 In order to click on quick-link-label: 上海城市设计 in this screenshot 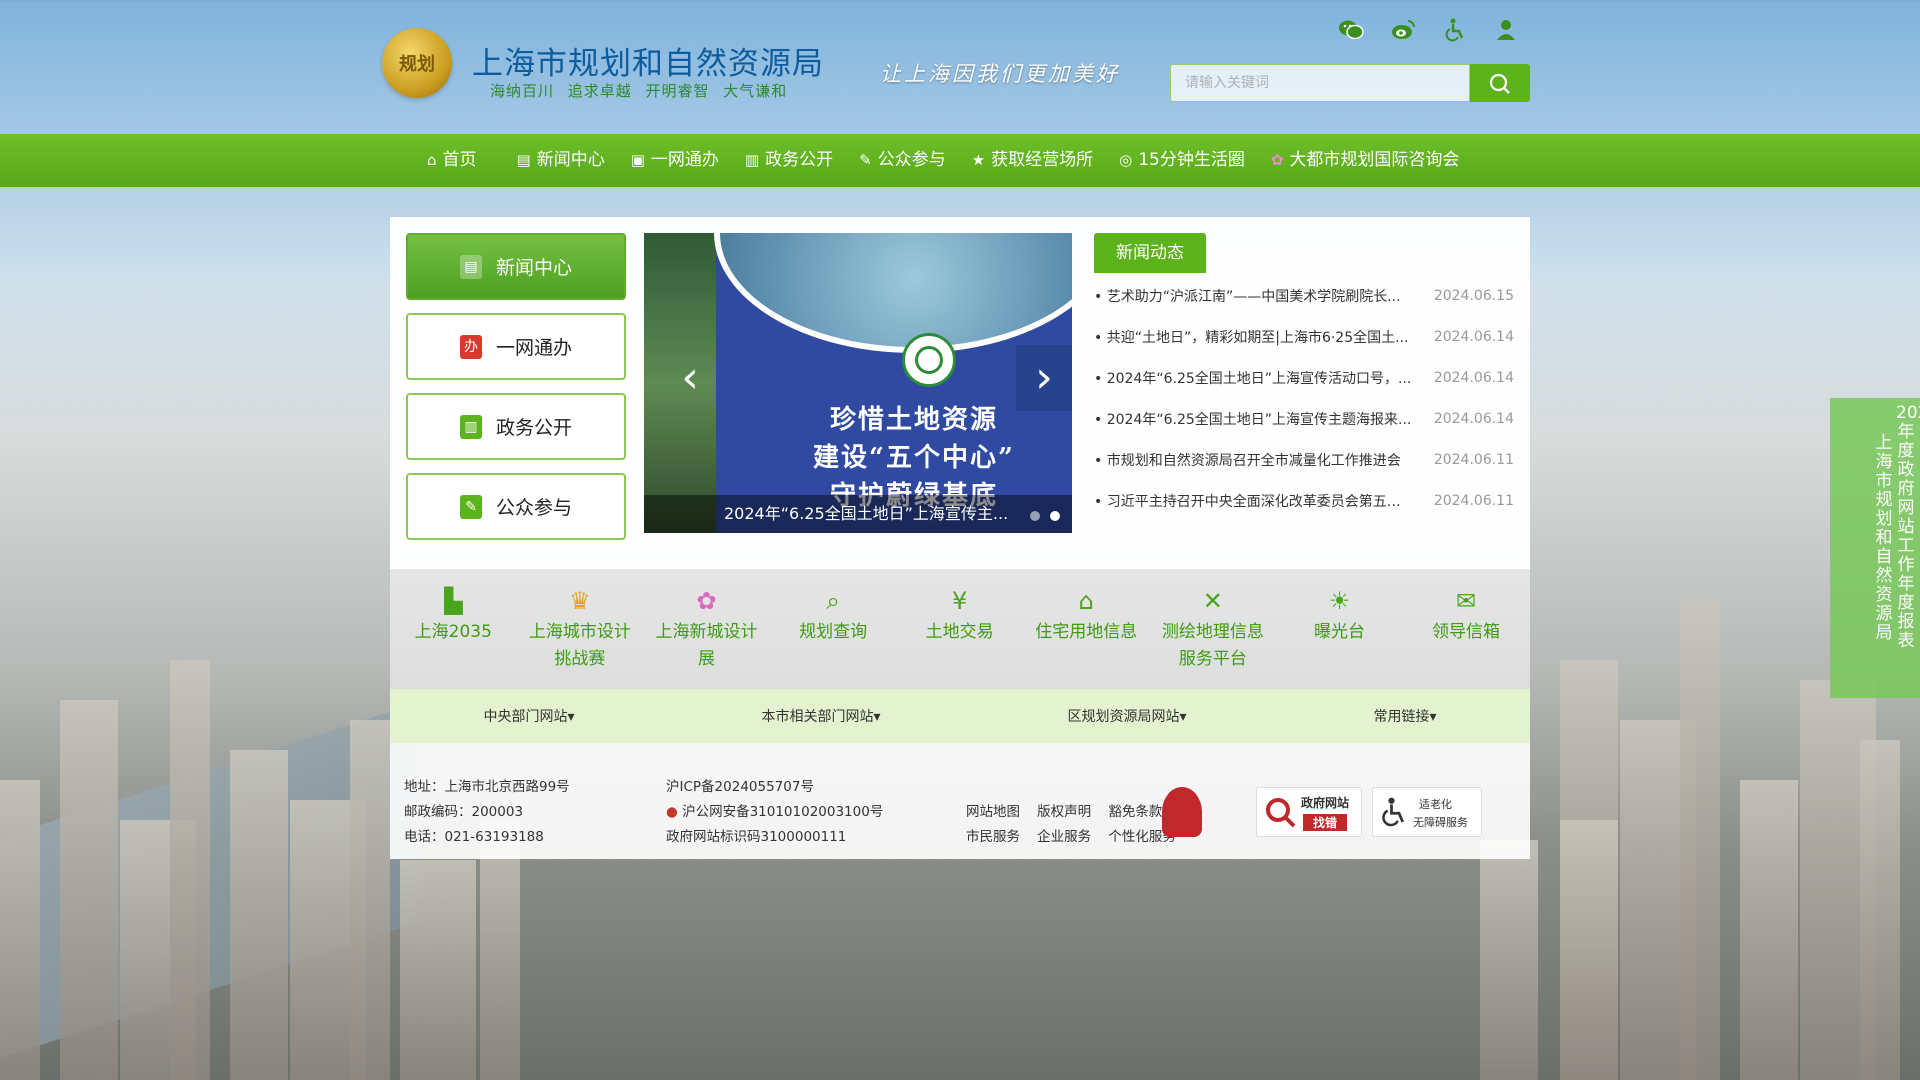, I will do `click(579, 632)`.